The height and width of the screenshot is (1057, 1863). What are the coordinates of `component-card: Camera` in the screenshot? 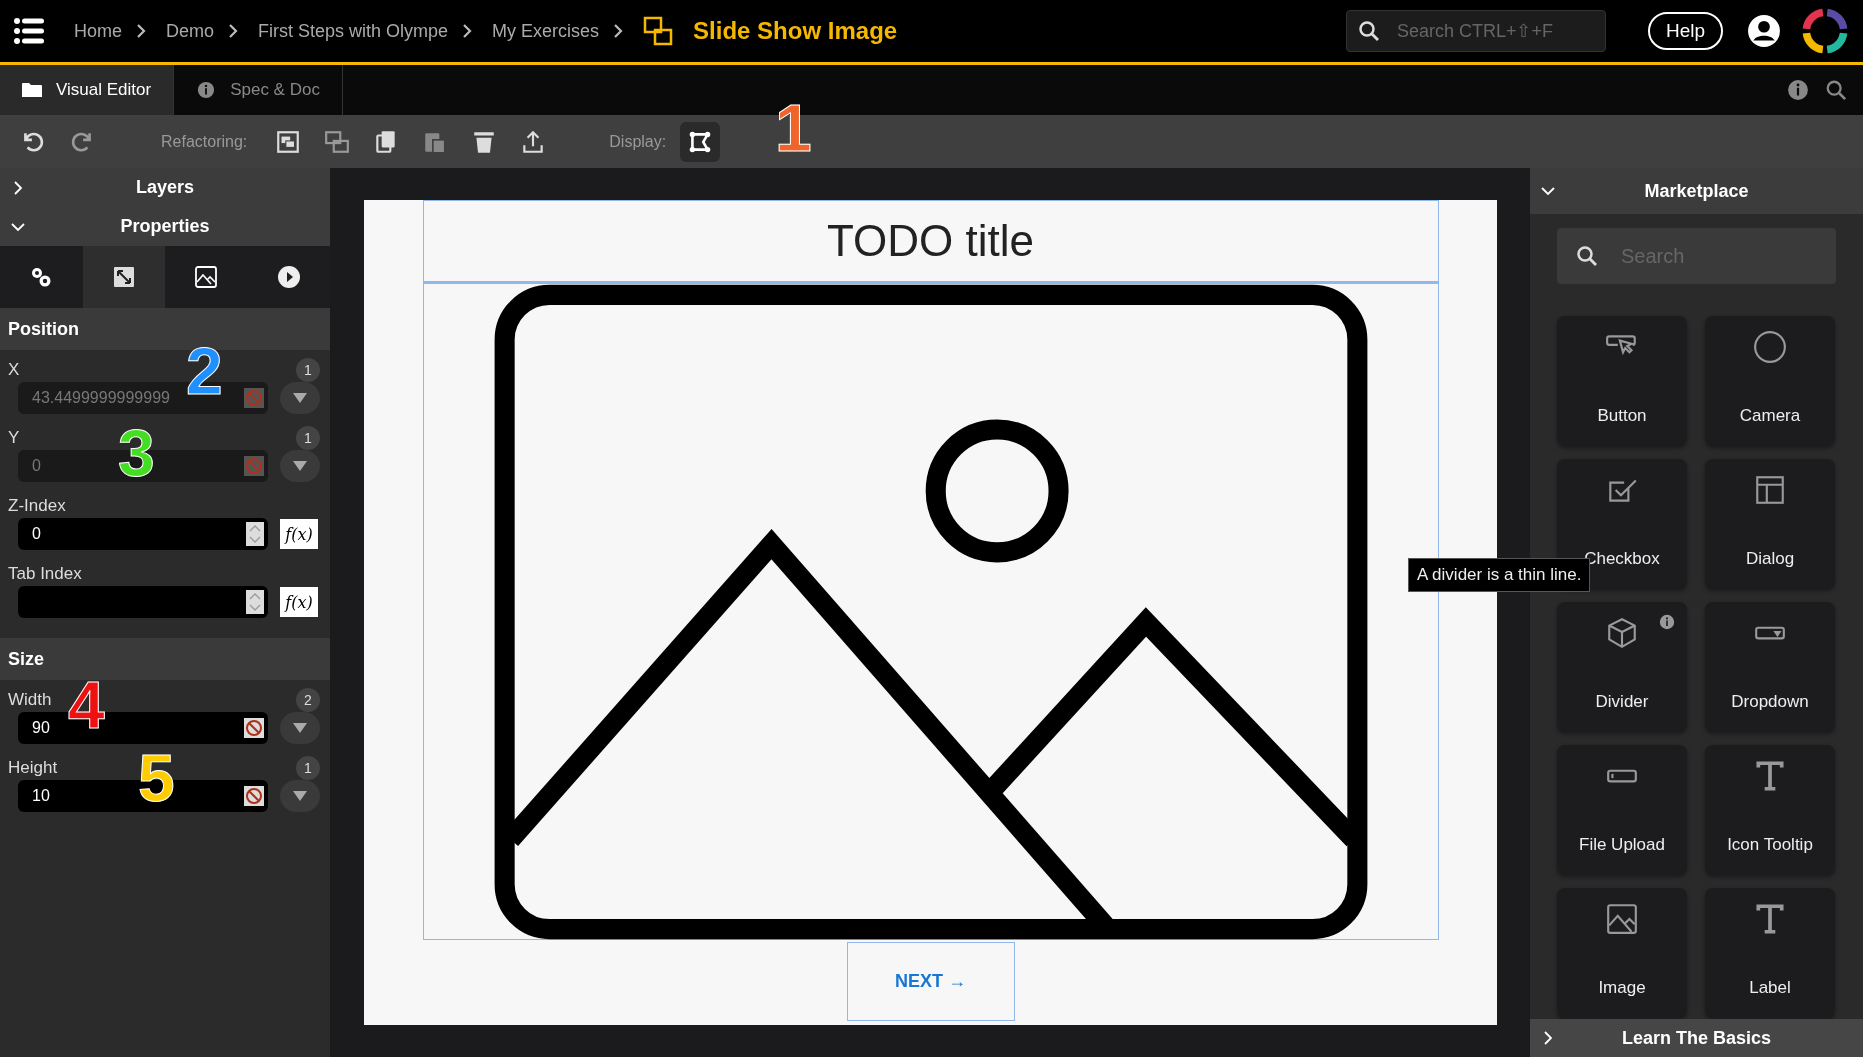 It's located at (1770, 381).